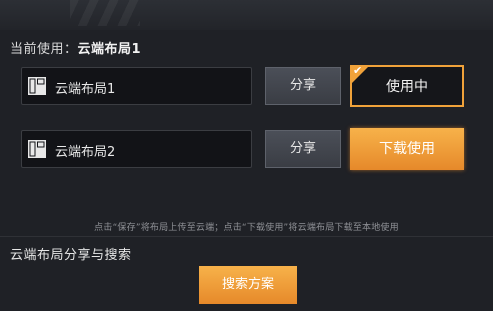 This screenshot has height=311, width=493. What do you see at coordinates (85, 89) in the screenshot?
I see `layout-slot-name: 云端布局1` at bounding box center [85, 89].